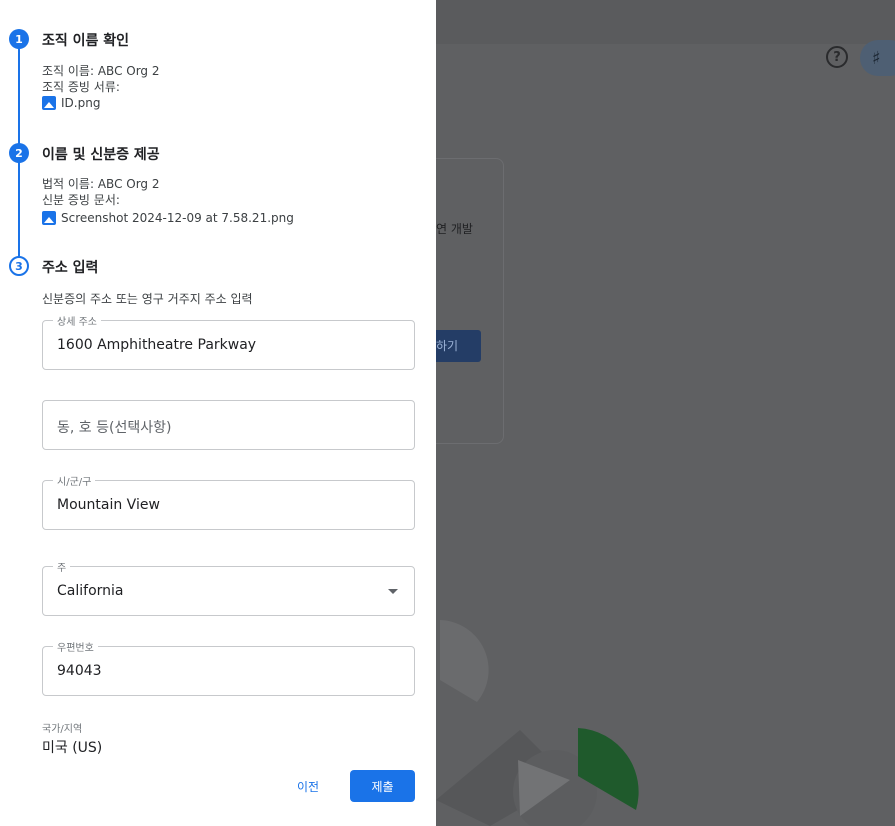 The width and height of the screenshot is (895, 826). Describe the element at coordinates (147, 299) in the screenshot. I see `address-description: 신분증의 주소 또는 영구 거주지 주소 입력` at that location.